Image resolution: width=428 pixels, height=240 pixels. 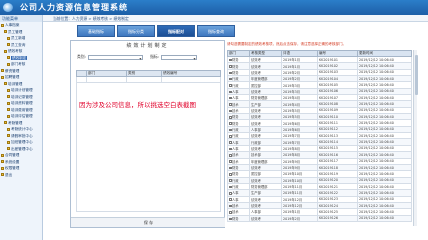 What do you see at coordinates (384, 218) in the screenshot?
I see `table-cell: 2019/12/12 10:06:40` at bounding box center [384, 218].